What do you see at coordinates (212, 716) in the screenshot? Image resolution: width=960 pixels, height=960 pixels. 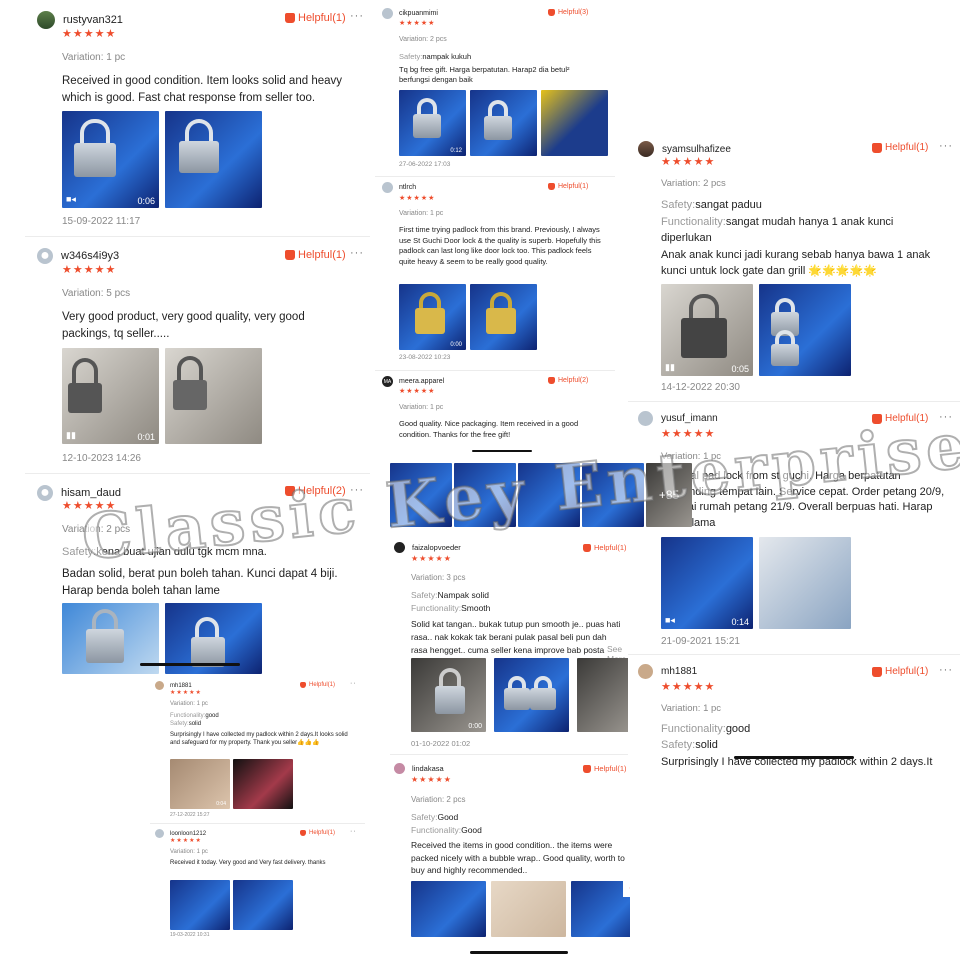 I see `functionality-value: good` at bounding box center [212, 716].